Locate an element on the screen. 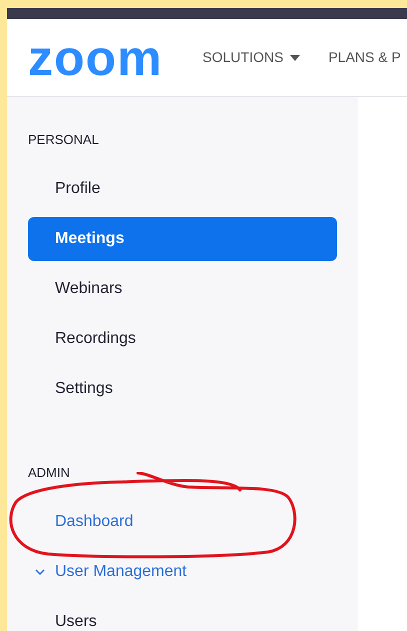 This screenshot has width=407, height=631. sidebar-item: Dashboard is located at coordinates (182, 522).